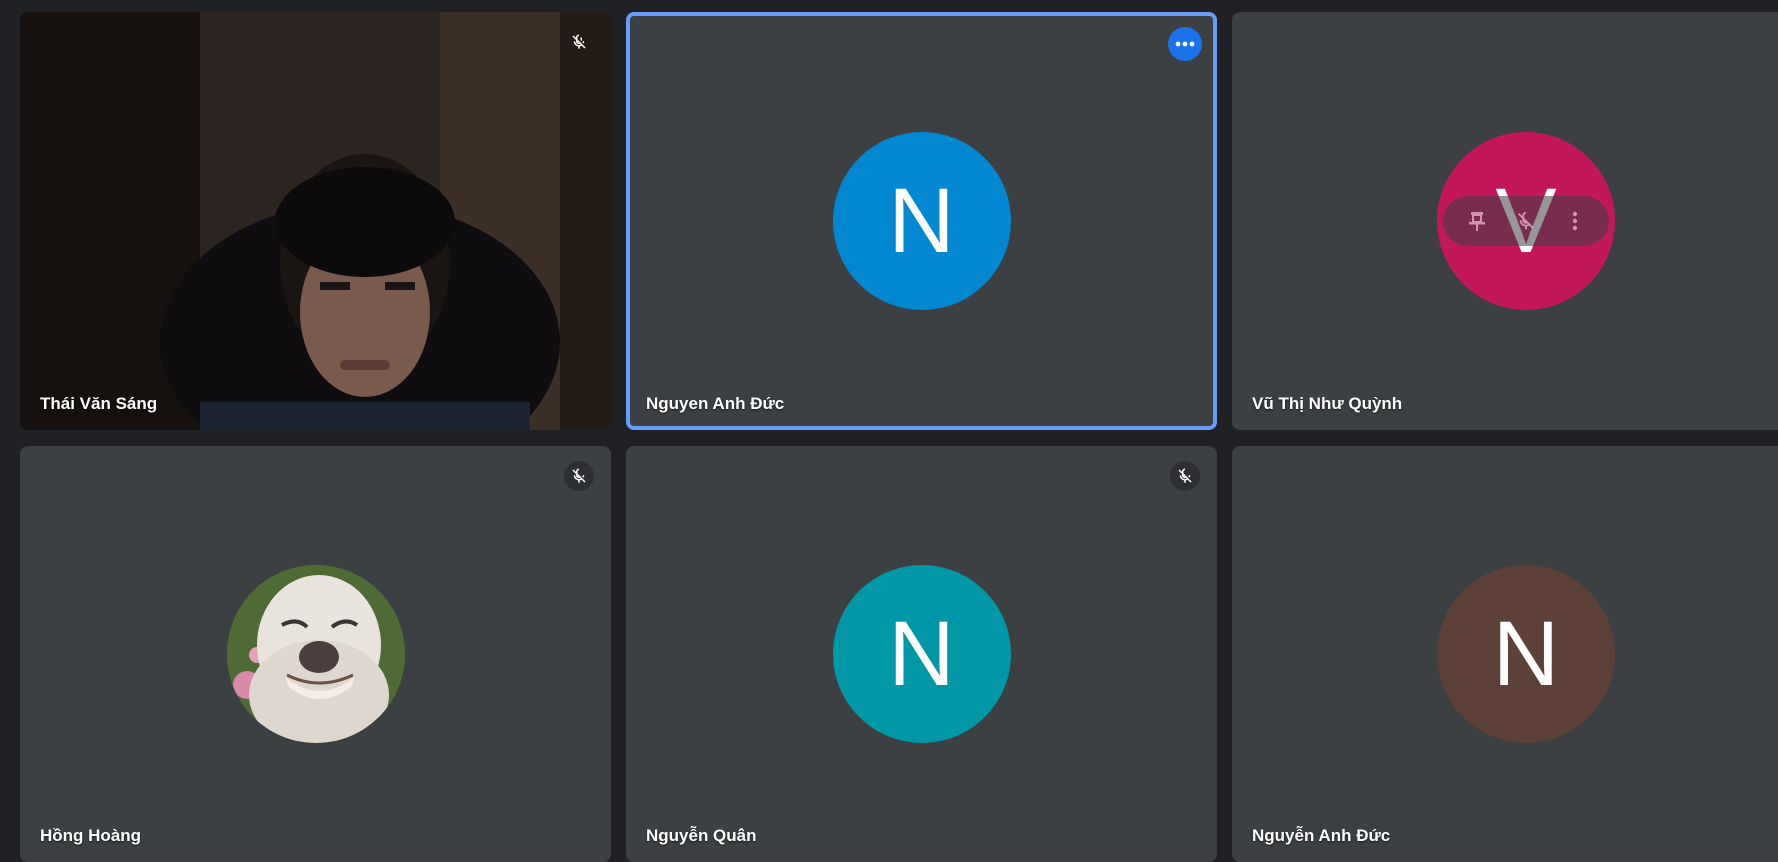 This screenshot has height=862, width=1778. What do you see at coordinates (1327, 403) in the screenshot?
I see `participant-name: Vũ Thị Như Quỳnh` at bounding box center [1327, 403].